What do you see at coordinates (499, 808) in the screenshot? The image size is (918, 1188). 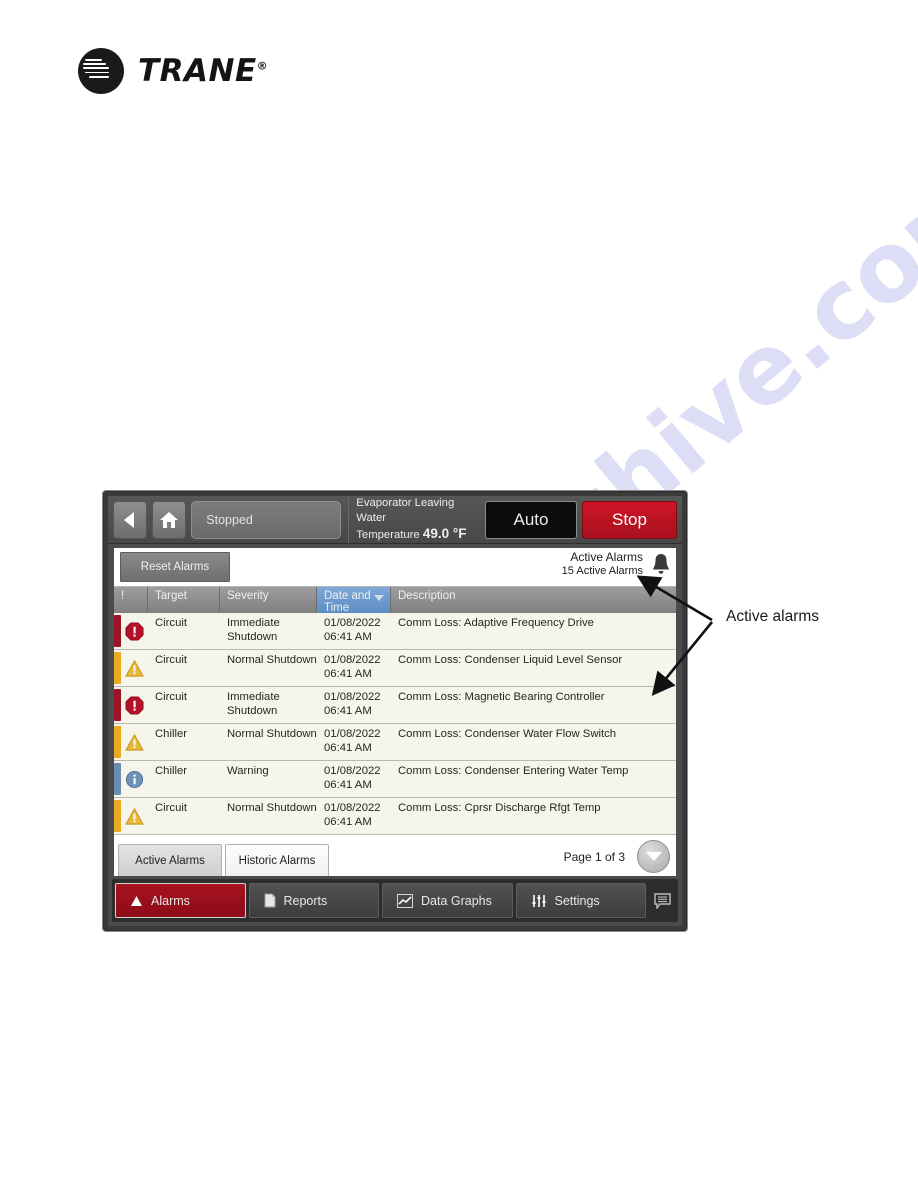 I see `row-description: Comm Loss: Cprsr Discharge Rfgt Temp` at bounding box center [499, 808].